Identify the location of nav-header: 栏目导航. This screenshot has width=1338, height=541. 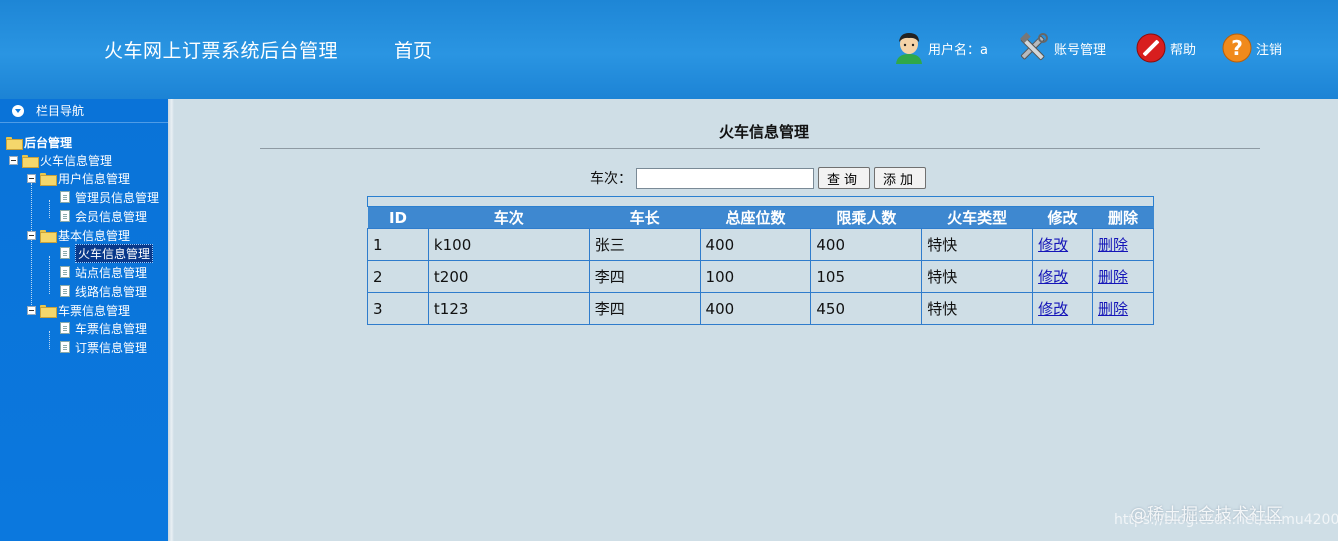
(84, 111).